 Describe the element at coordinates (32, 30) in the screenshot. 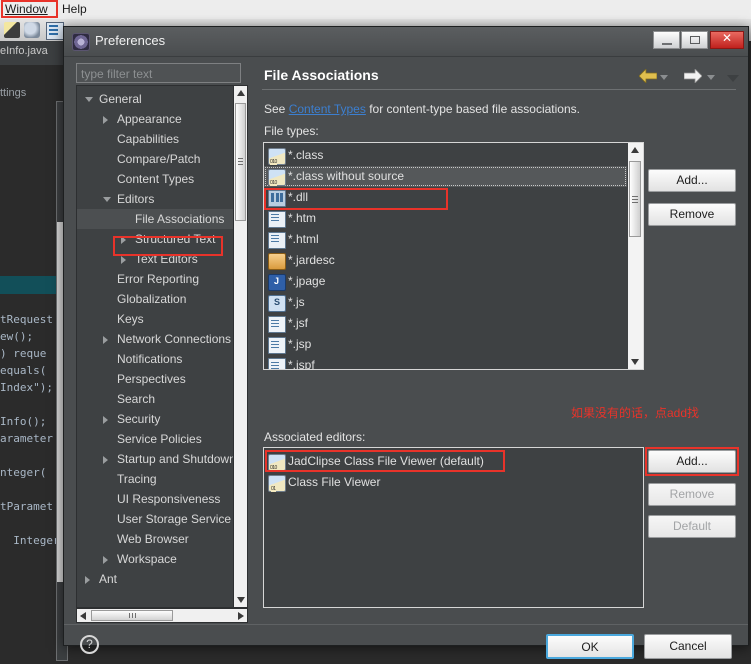

I see `debug-icon` at that location.